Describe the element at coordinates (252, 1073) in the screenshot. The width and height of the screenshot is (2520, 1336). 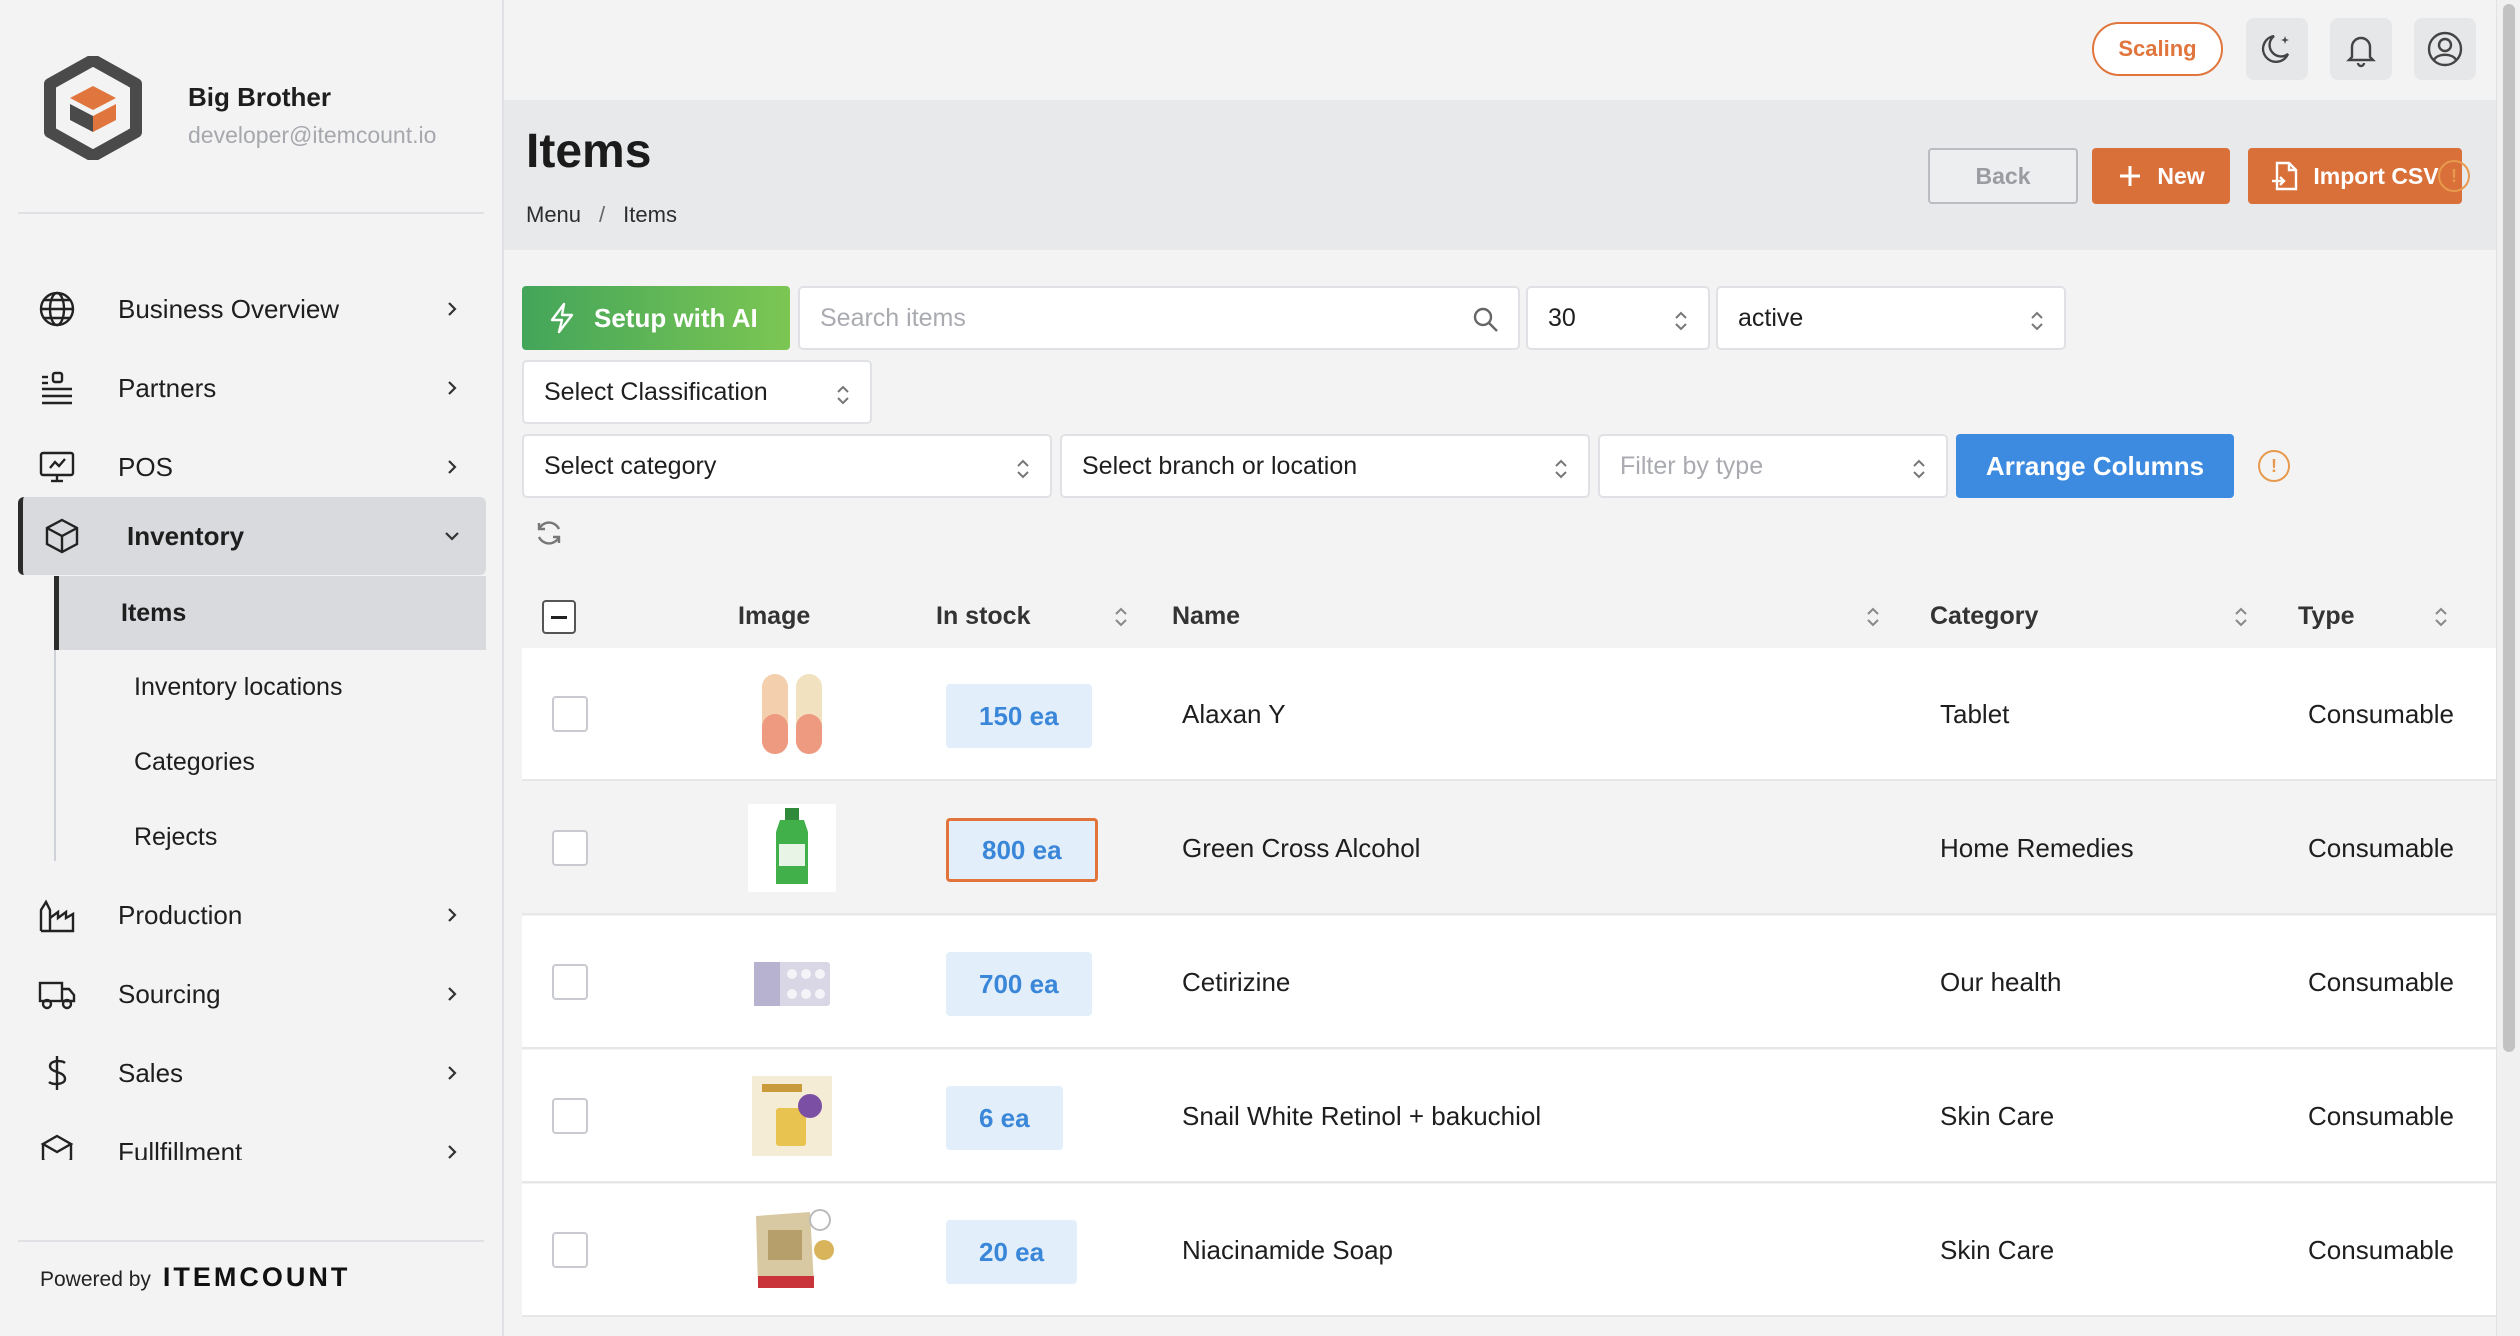
I see `sidebar-item-sales: Sales` at that location.